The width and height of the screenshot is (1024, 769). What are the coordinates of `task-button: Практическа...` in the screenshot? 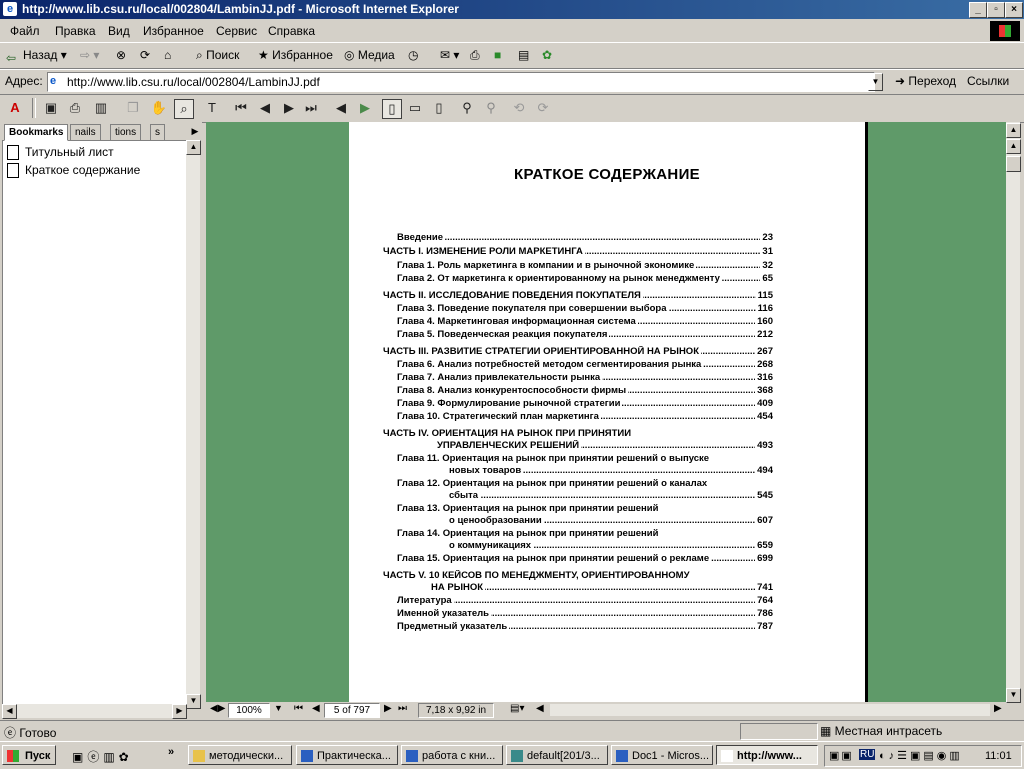 It's located at (347, 755).